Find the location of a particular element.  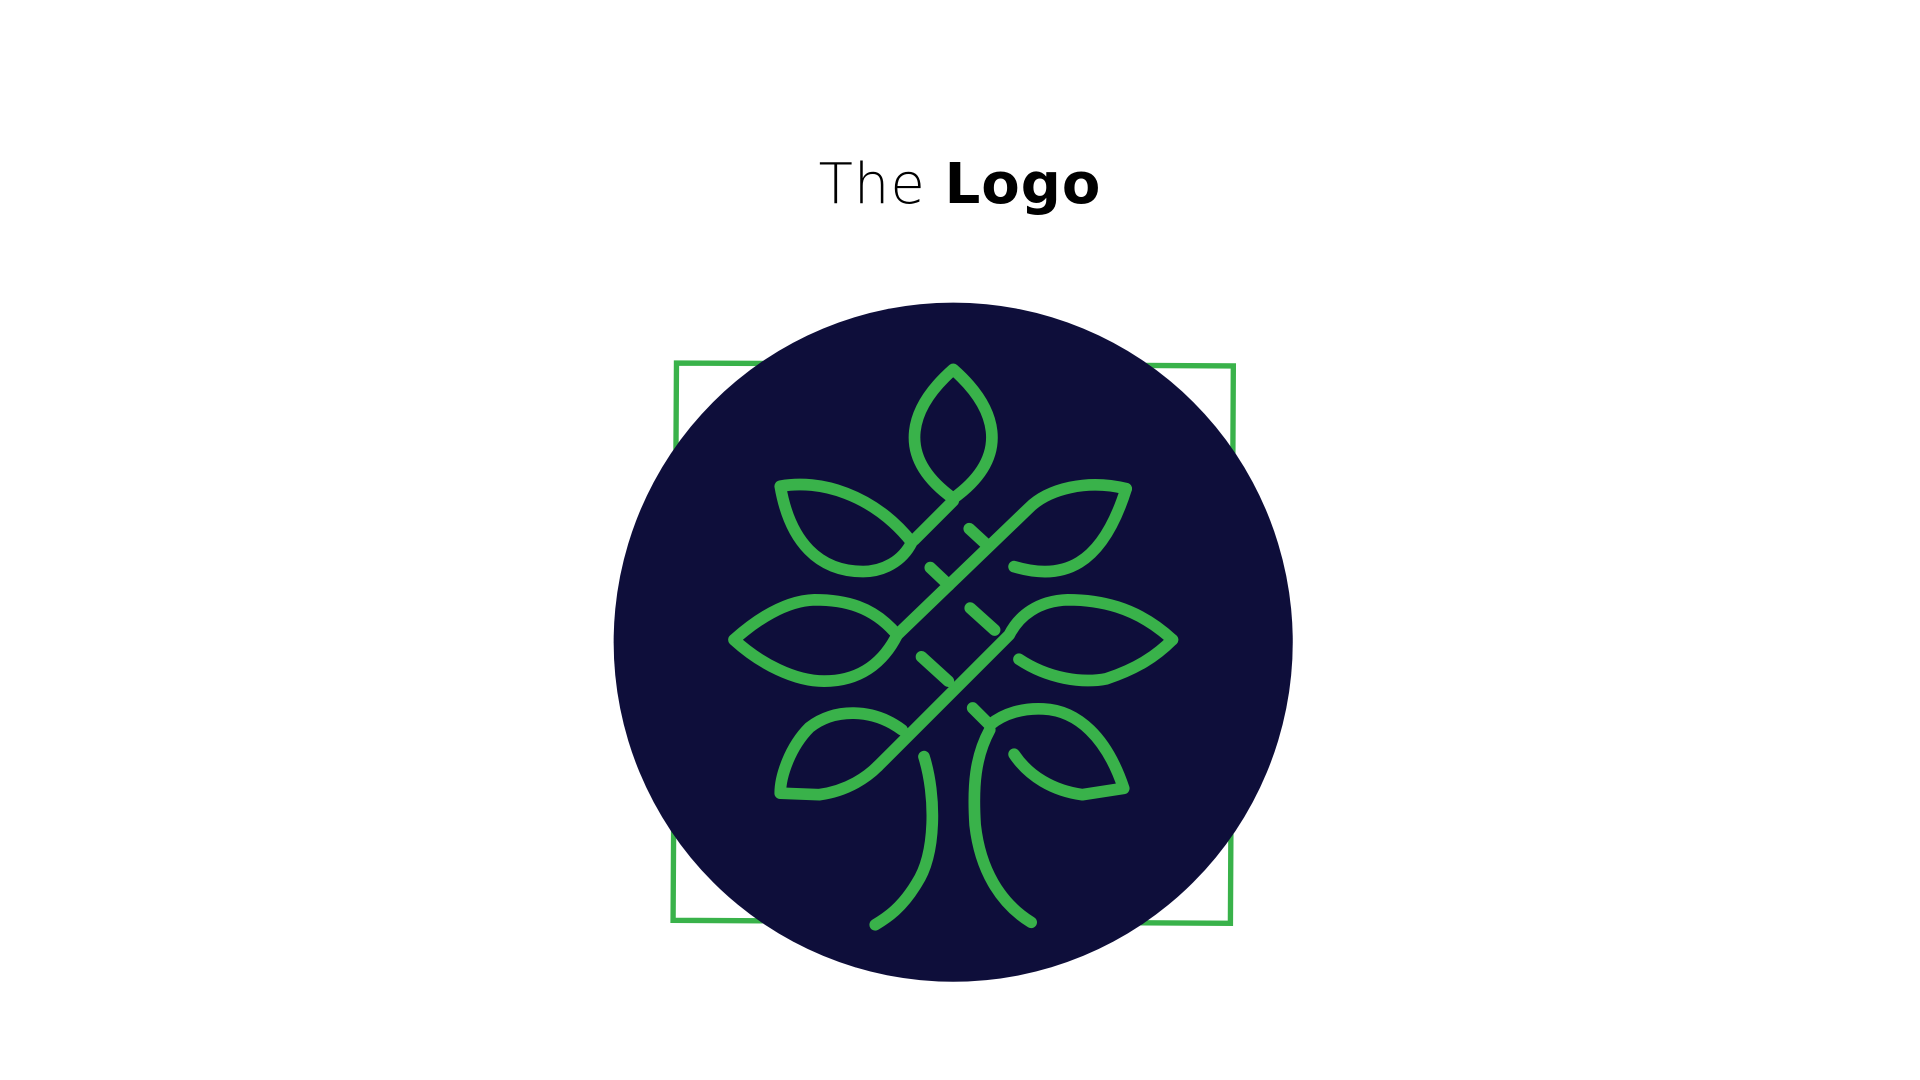

page-title: The Logo is located at coordinates (960, 184).